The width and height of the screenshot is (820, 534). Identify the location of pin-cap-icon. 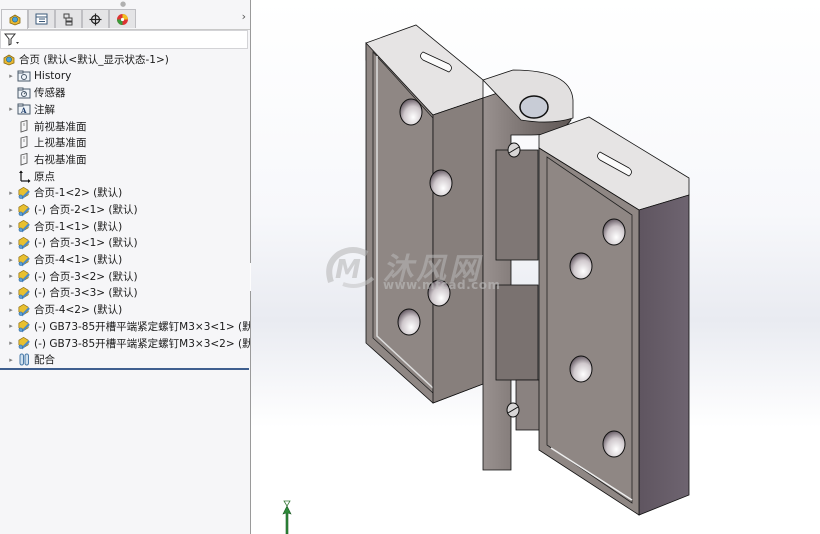
(534, 107).